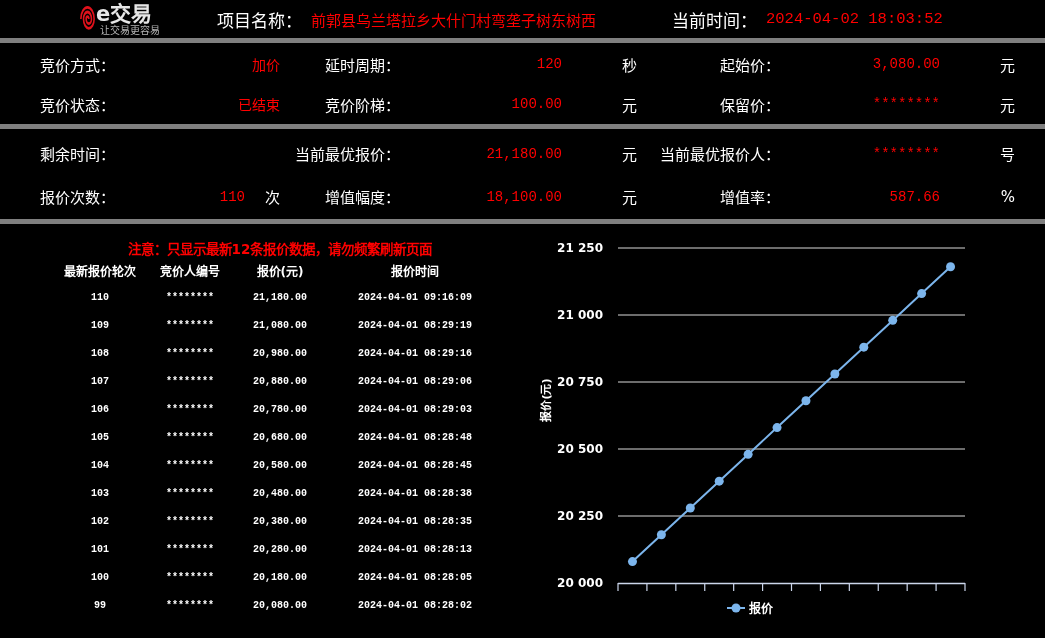  What do you see at coordinates (280, 409) in the screenshot?
I see `table-cell: 20,780.00` at bounding box center [280, 409].